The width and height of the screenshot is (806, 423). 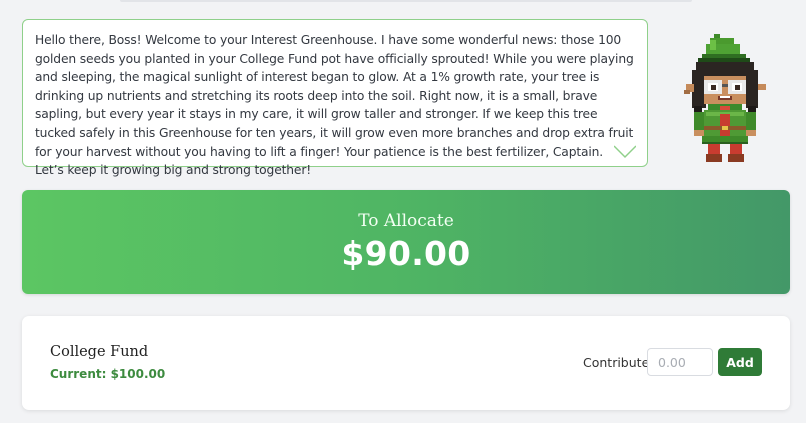 I want to click on to-allocate-label: To Allocate, so click(x=406, y=221).